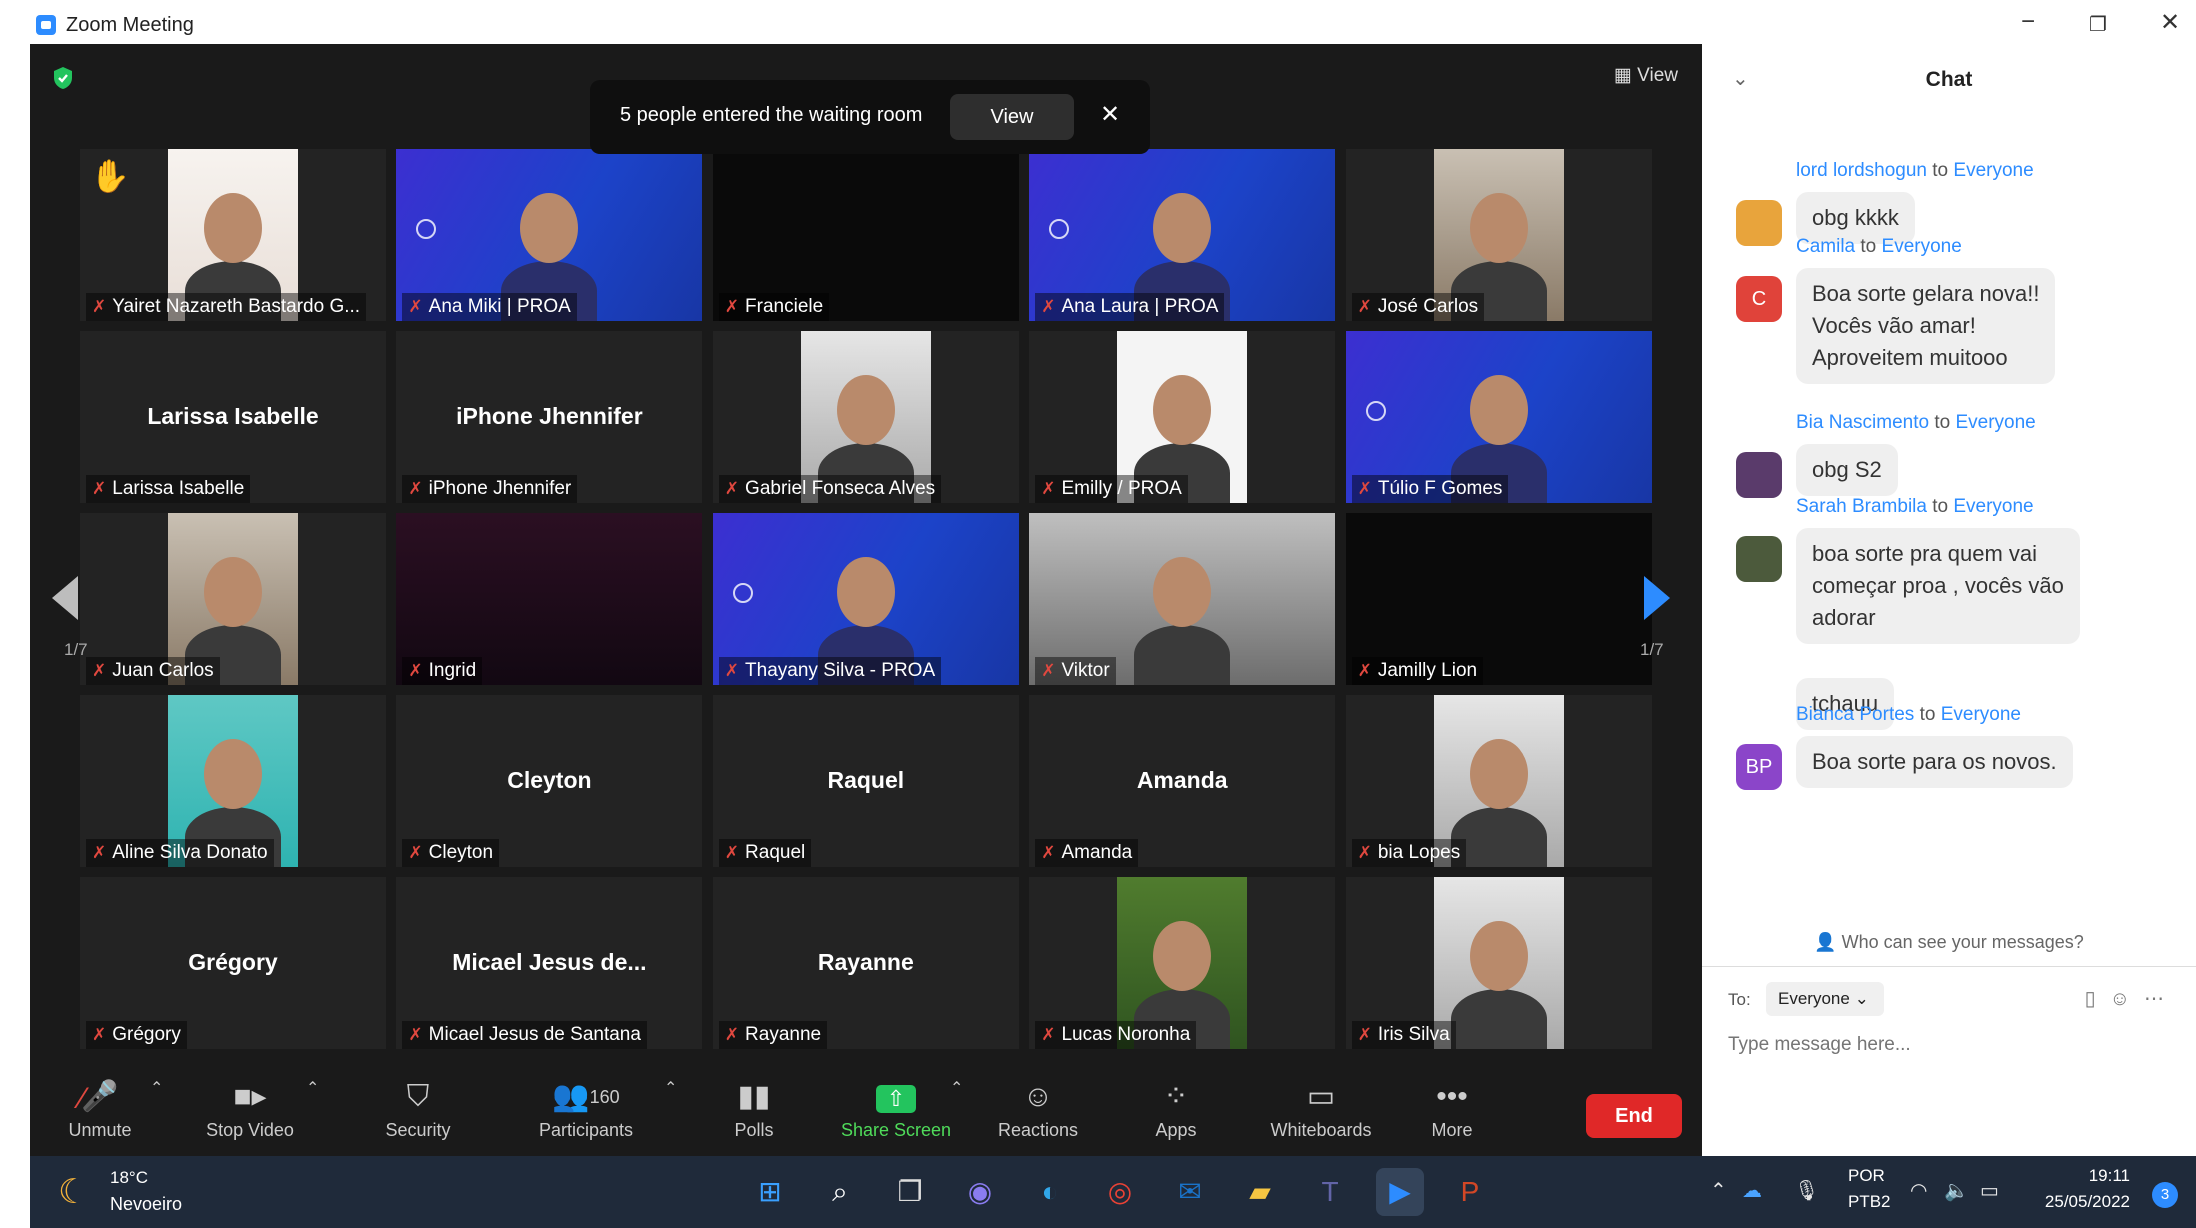 Image resolution: width=2196 pixels, height=1228 pixels. I want to click on participant-tile: ✗ Iris Silva, so click(1498, 963).